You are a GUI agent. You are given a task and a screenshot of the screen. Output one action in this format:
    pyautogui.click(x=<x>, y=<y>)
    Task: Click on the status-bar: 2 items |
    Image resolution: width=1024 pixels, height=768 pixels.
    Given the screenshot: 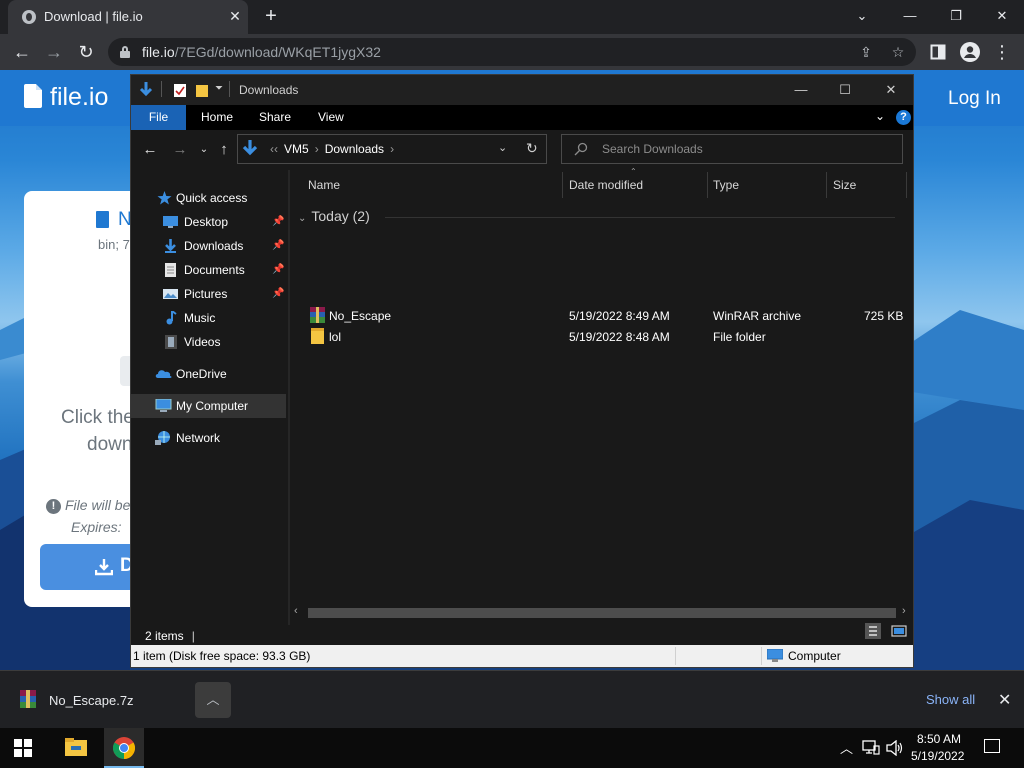 What is the action you would take?
    pyautogui.click(x=522, y=635)
    